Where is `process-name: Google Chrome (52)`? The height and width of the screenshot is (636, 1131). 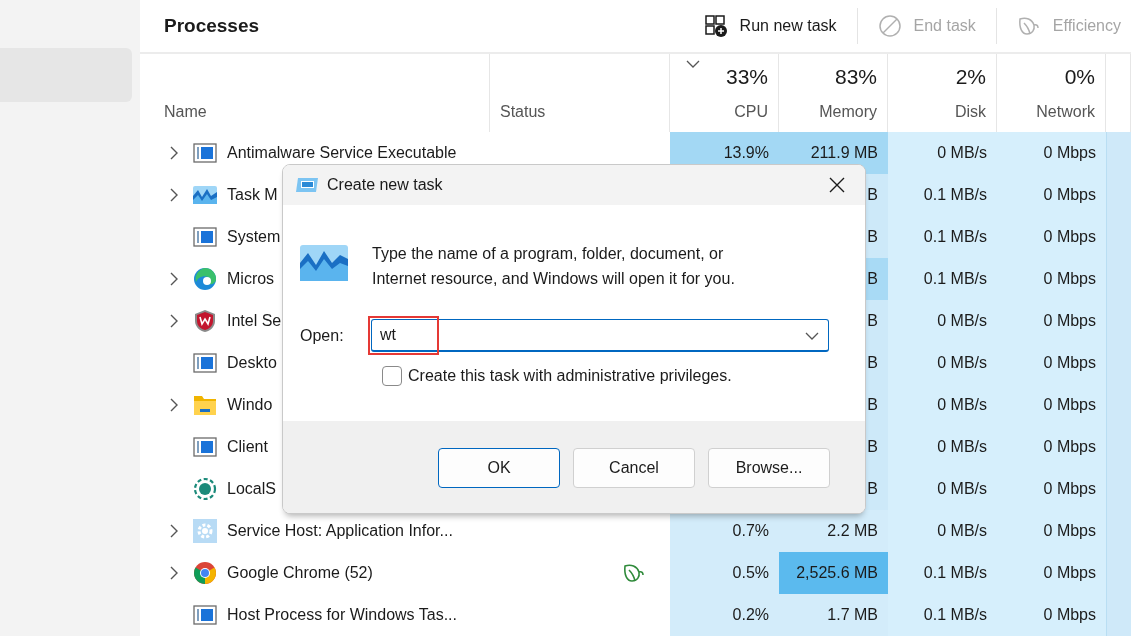 process-name: Google Chrome (52) is located at coordinates (300, 573).